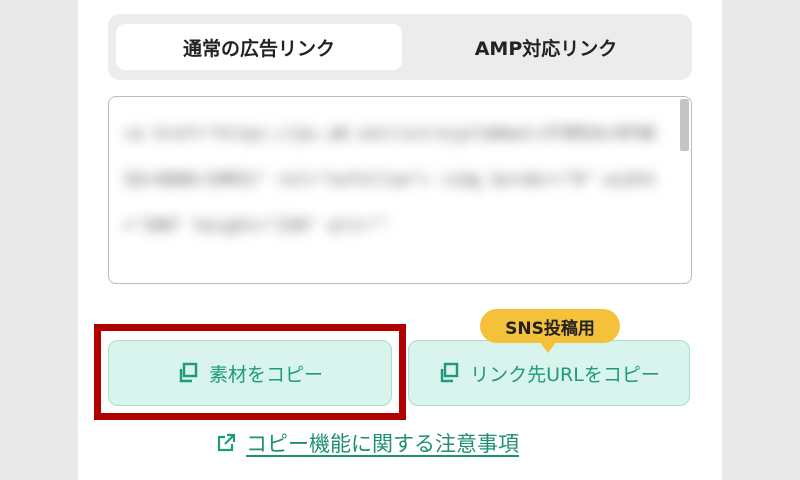 The image size is (800, 480). I want to click on external-link-icon, so click(226, 442).